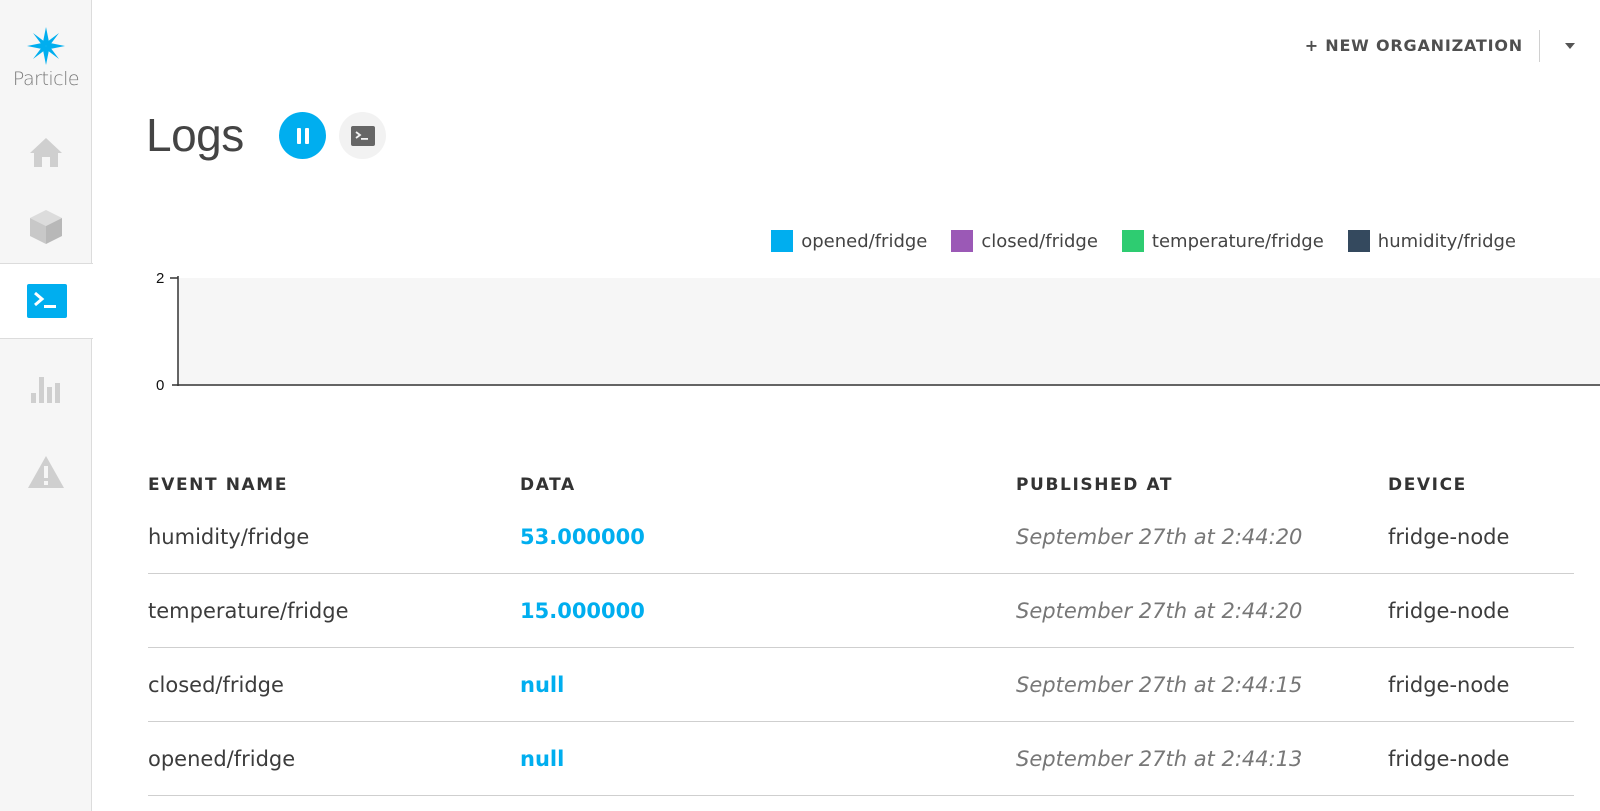 The width and height of the screenshot is (1600, 811). Describe the element at coordinates (1039, 241) in the screenshot. I see `legend-label: closed/fridge` at that location.